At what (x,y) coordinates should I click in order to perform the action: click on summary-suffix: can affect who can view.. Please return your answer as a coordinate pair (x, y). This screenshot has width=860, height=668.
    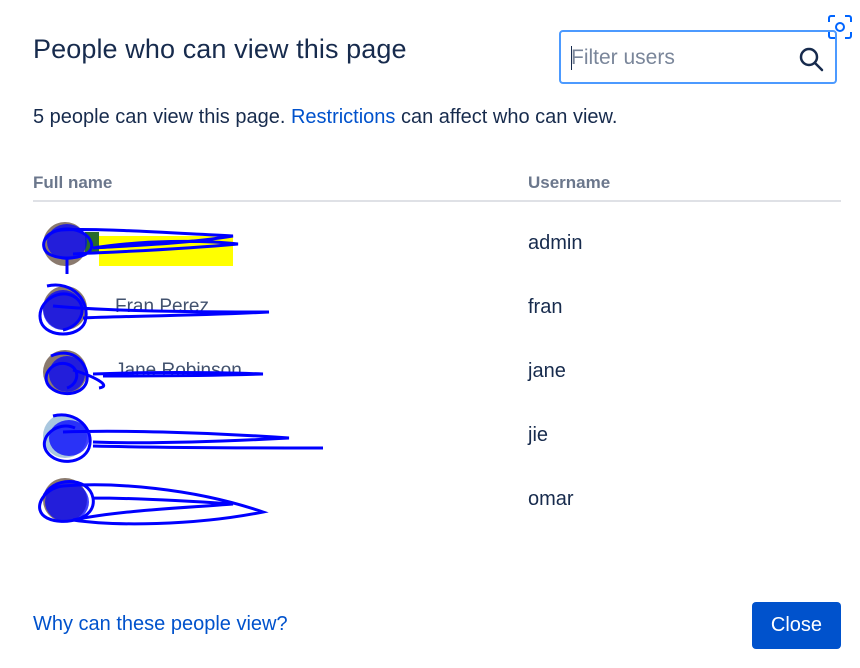
    Looking at the image, I should click on (506, 117).